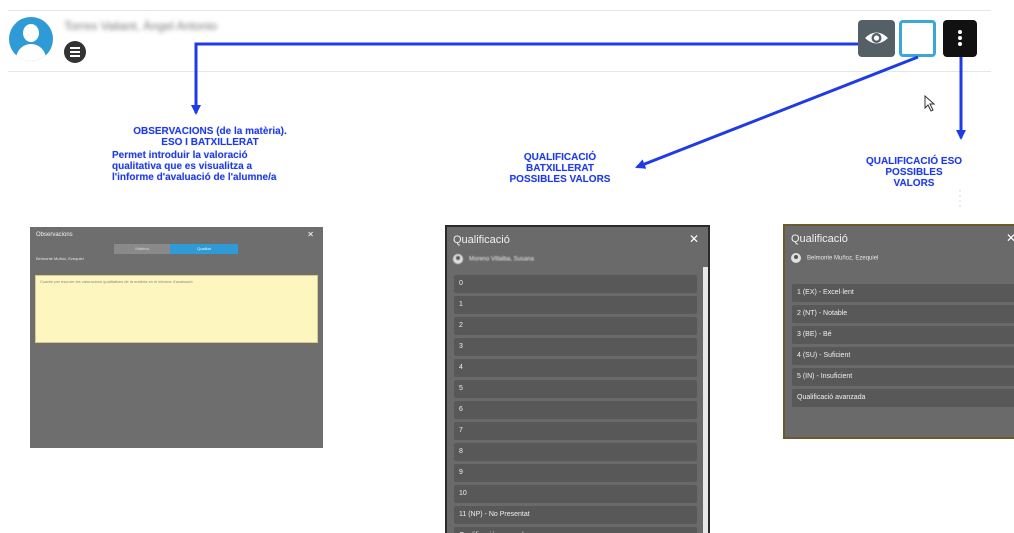  What do you see at coordinates (575, 431) in the screenshot?
I see `qualification-option: 7` at bounding box center [575, 431].